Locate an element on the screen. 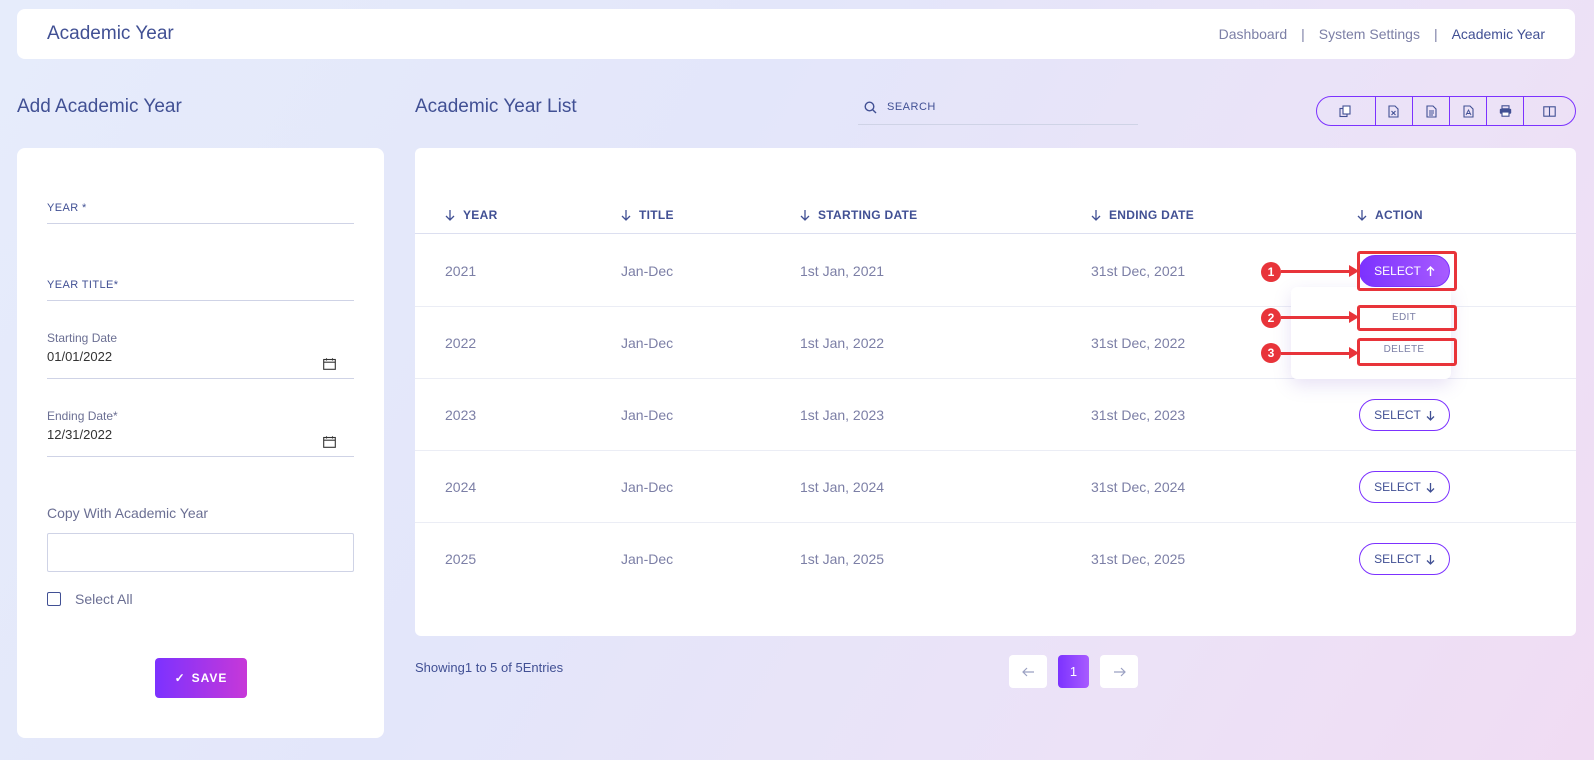 This screenshot has height=760, width=1594. cell-ending-date: 31st Dec, 2025 is located at coordinates (1138, 559).